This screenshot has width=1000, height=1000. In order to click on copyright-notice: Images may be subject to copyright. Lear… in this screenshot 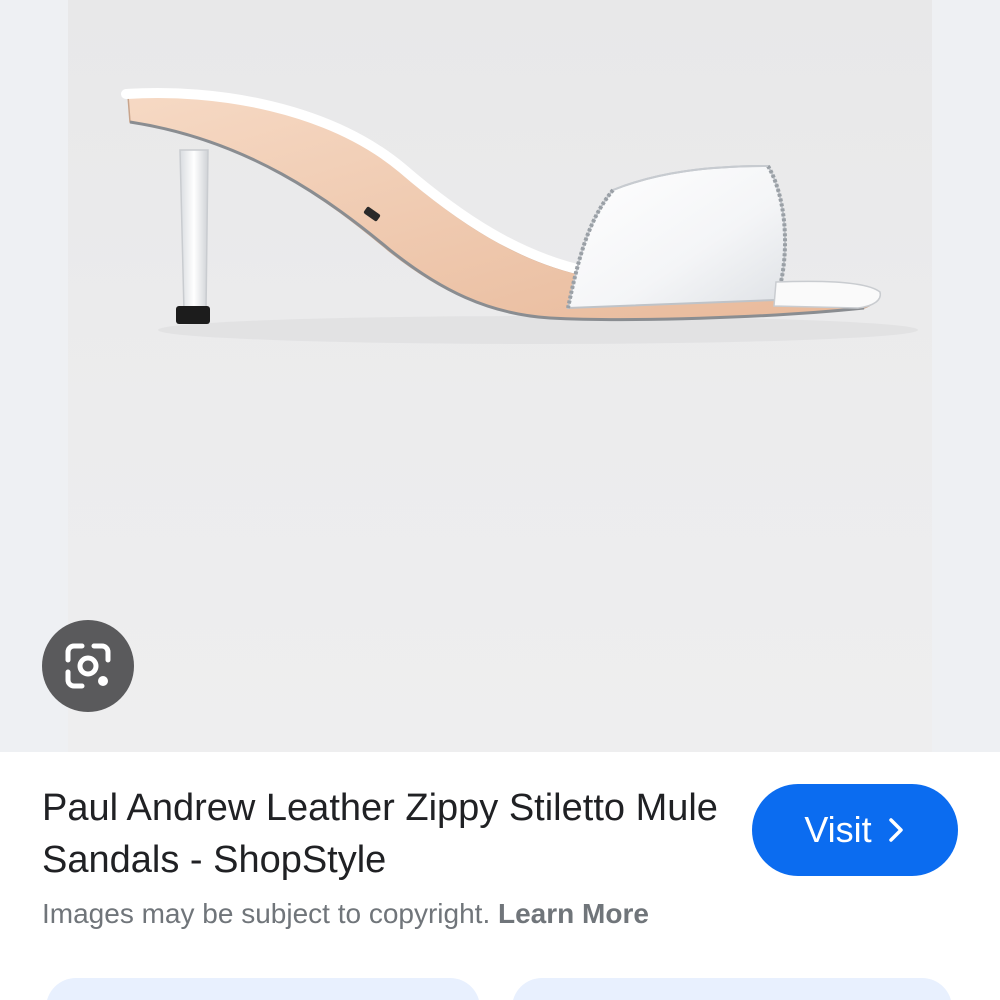, I will do `click(345, 914)`.